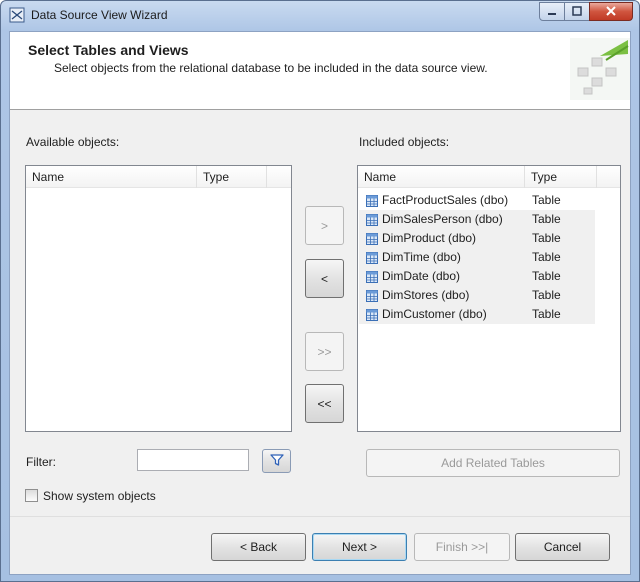 This screenshot has width=640, height=582. Describe the element at coordinates (426, 295) in the screenshot. I see `table-name-cell: DimStores (dbo)` at that location.